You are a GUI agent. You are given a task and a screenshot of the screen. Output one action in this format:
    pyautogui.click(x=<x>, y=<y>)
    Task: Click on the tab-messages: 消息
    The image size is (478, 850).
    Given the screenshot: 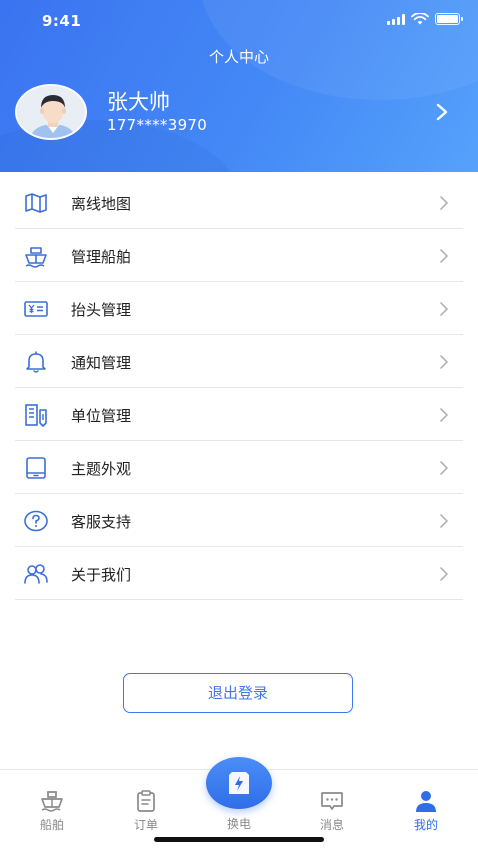 What is the action you would take?
    pyautogui.click(x=332, y=805)
    